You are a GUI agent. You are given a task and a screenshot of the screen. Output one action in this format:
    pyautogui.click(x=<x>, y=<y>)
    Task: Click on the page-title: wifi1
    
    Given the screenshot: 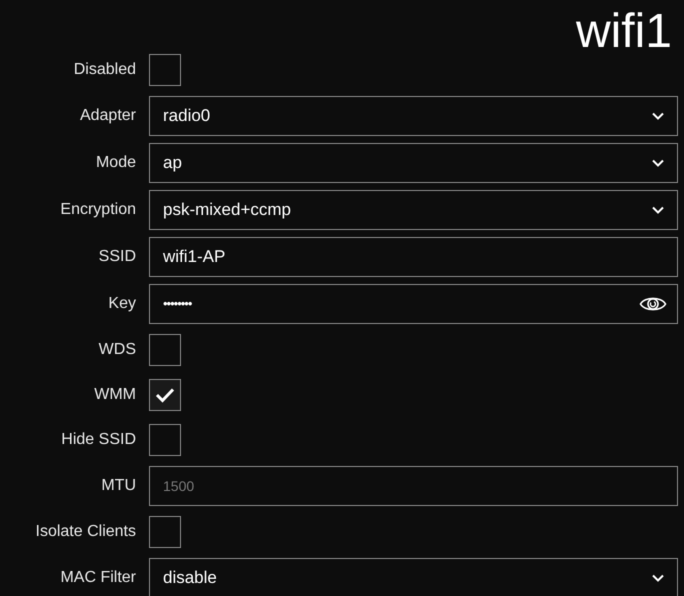 What is the action you would take?
    pyautogui.click(x=624, y=25)
    